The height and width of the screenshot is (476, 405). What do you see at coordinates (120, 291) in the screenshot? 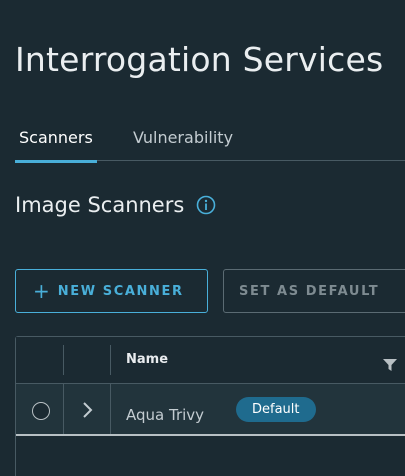
I see `new-scanner-label: NEW SCANNER` at bounding box center [120, 291].